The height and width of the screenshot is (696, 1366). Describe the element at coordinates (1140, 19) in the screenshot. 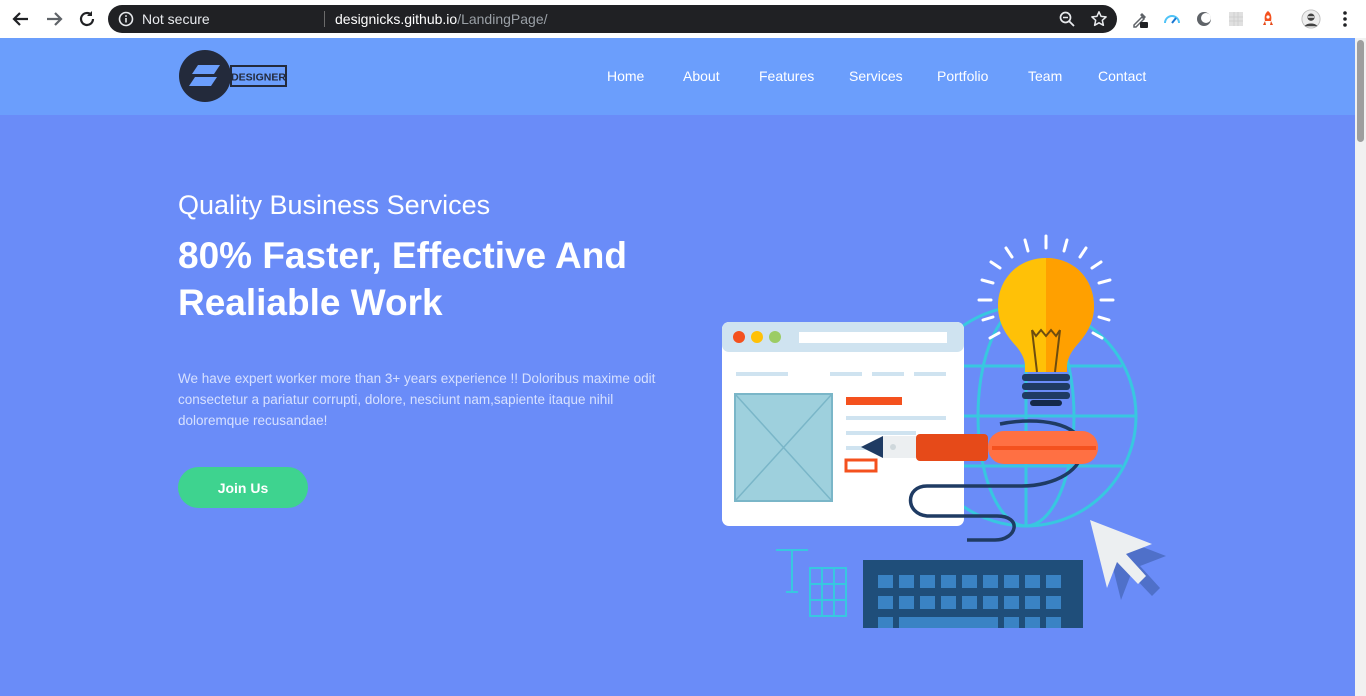

I see `eyedropper-extension-icon` at that location.